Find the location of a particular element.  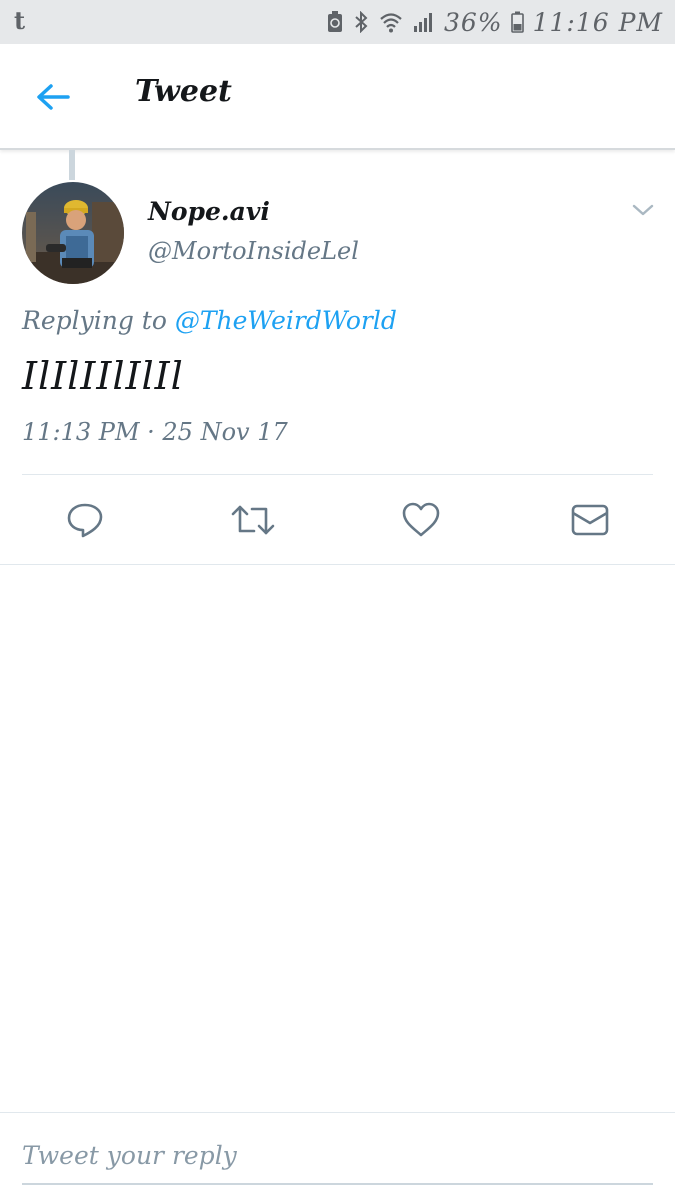

back-button is located at coordinates (53, 97).